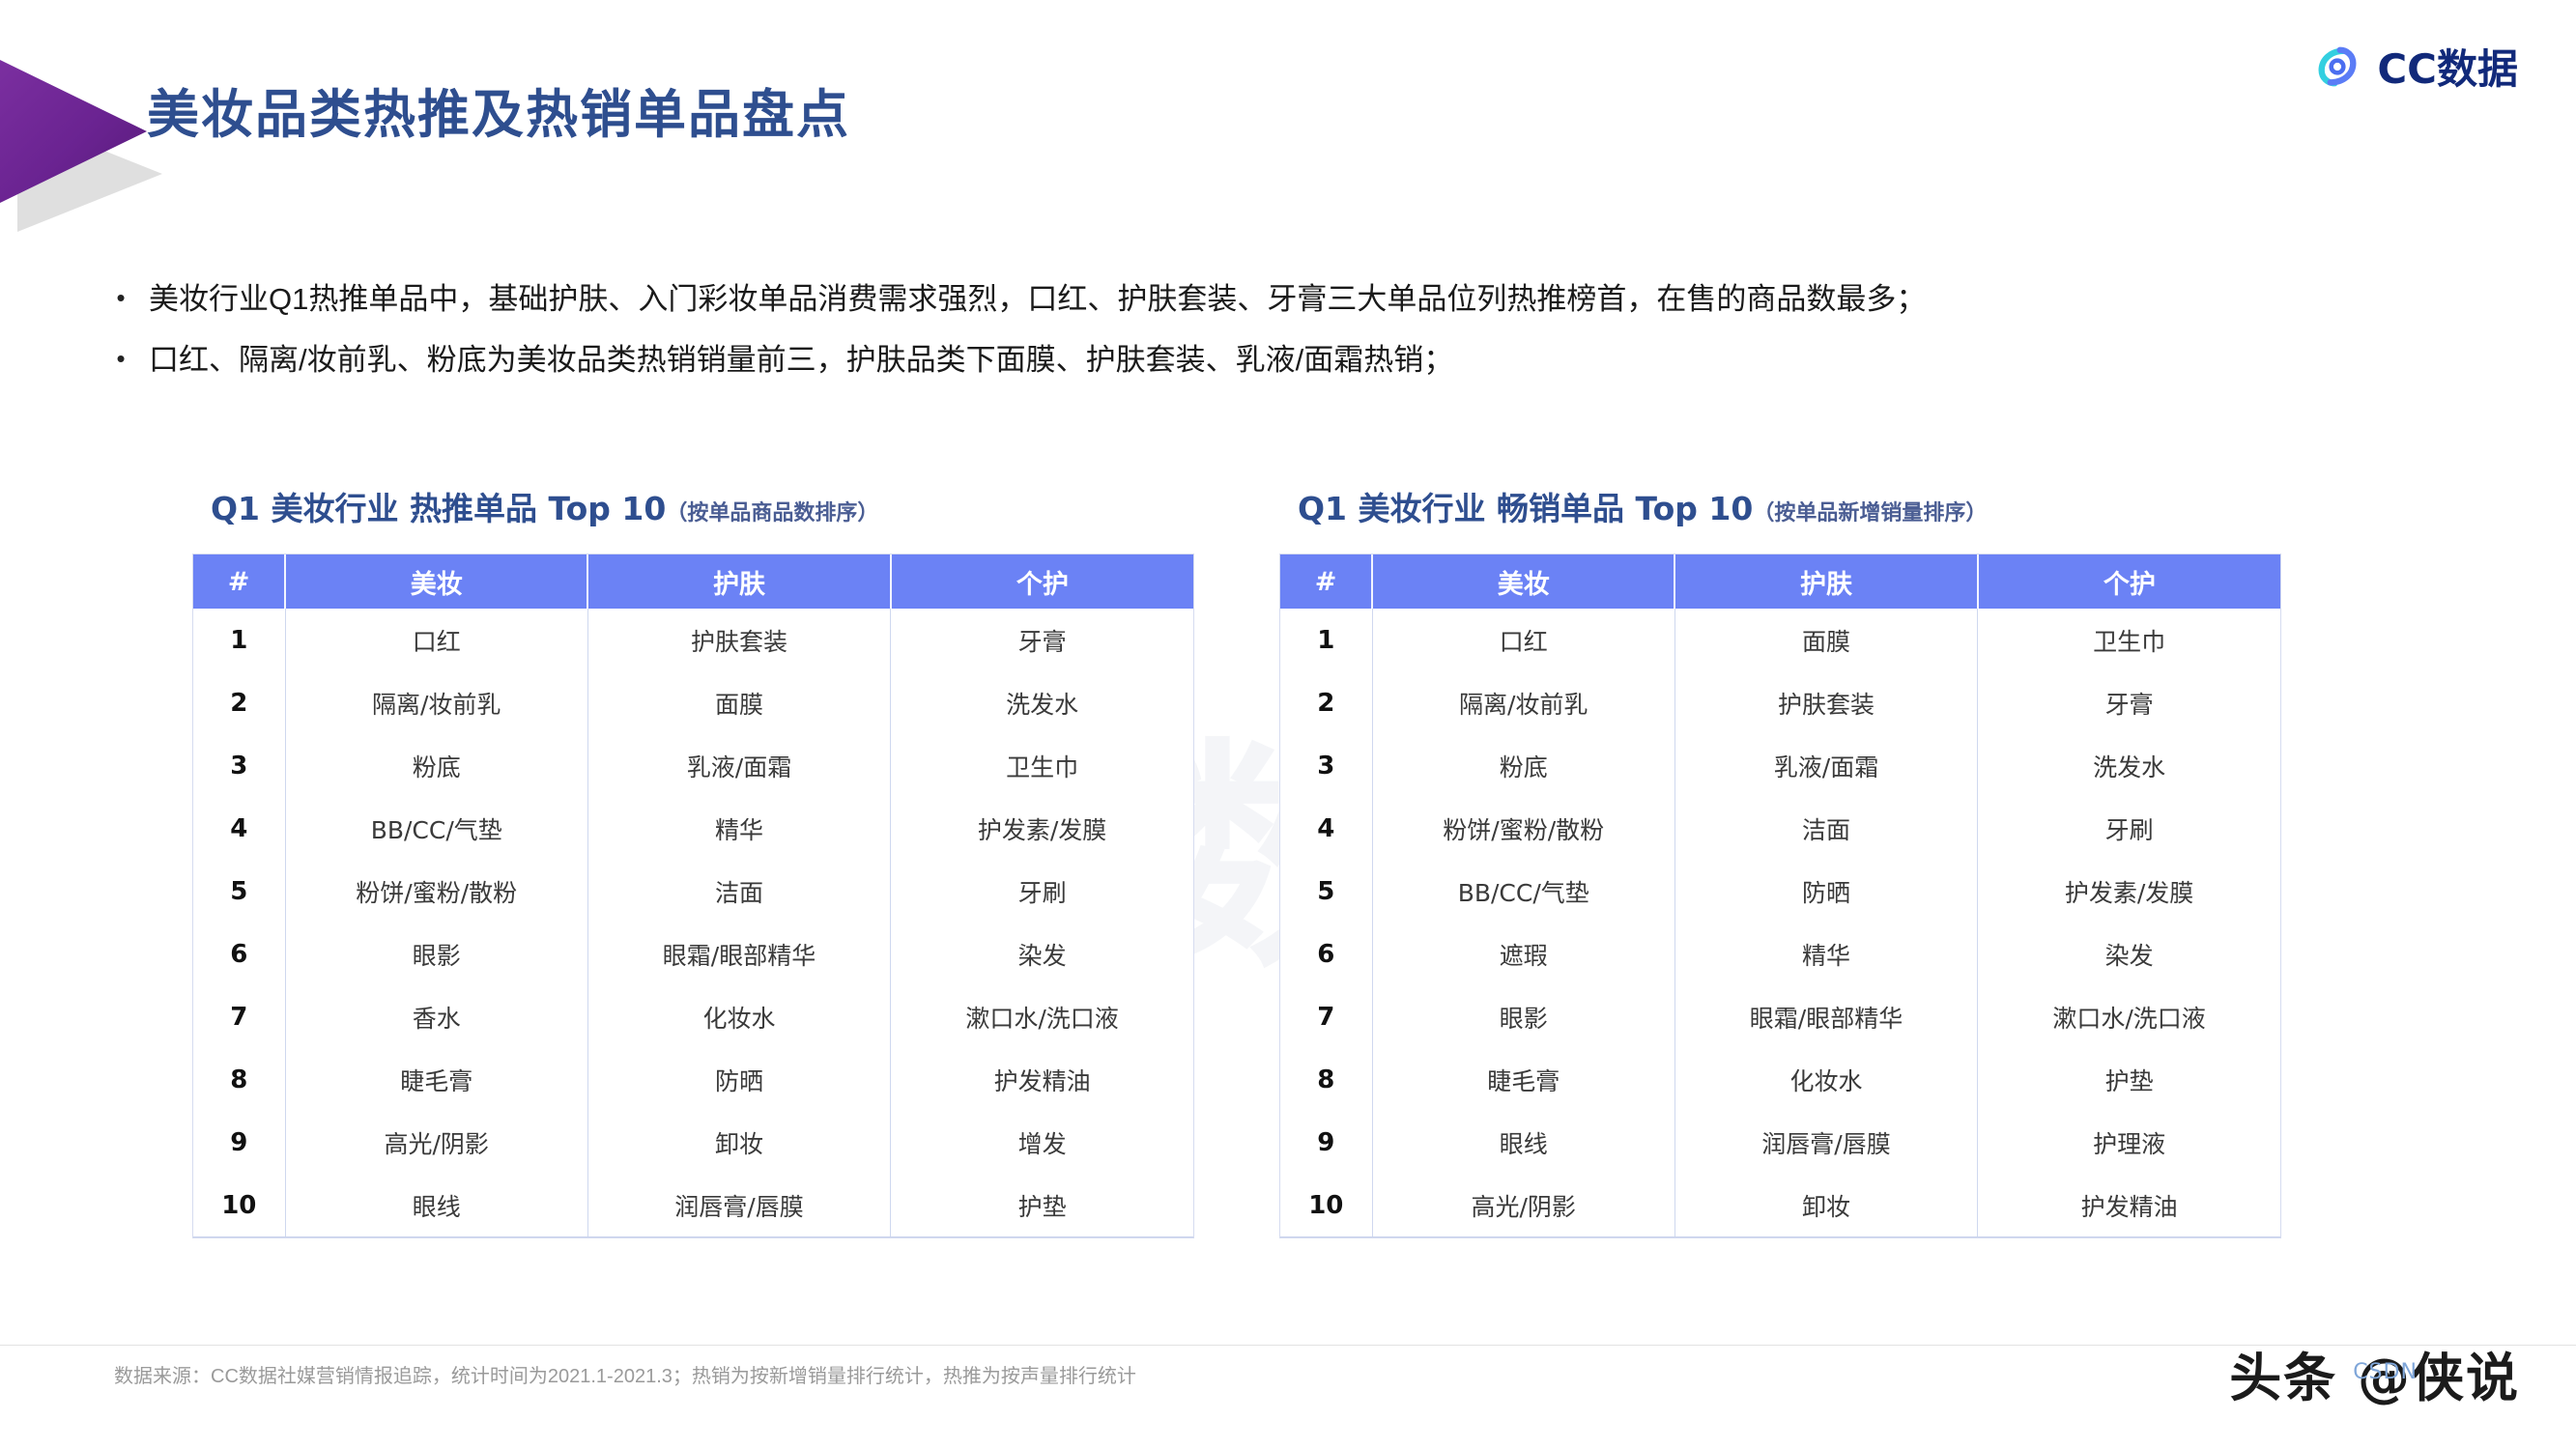  I want to click on table-row: 2 隔离/妆前乳 护肤套装 牙膏, so click(1780, 702).